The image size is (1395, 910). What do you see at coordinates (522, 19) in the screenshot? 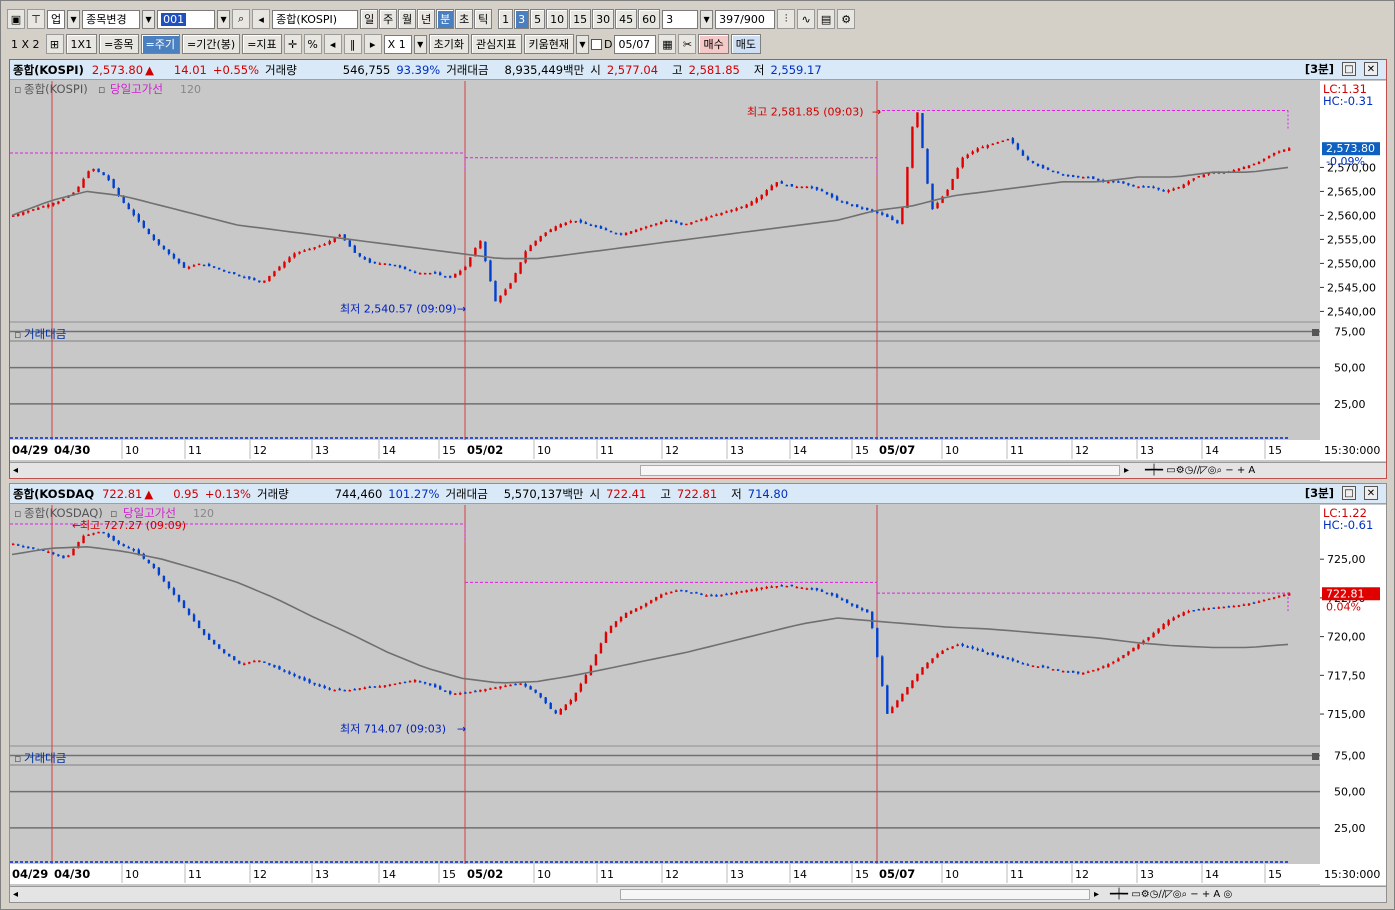
I see `minute-button-3: 3` at bounding box center [522, 19].